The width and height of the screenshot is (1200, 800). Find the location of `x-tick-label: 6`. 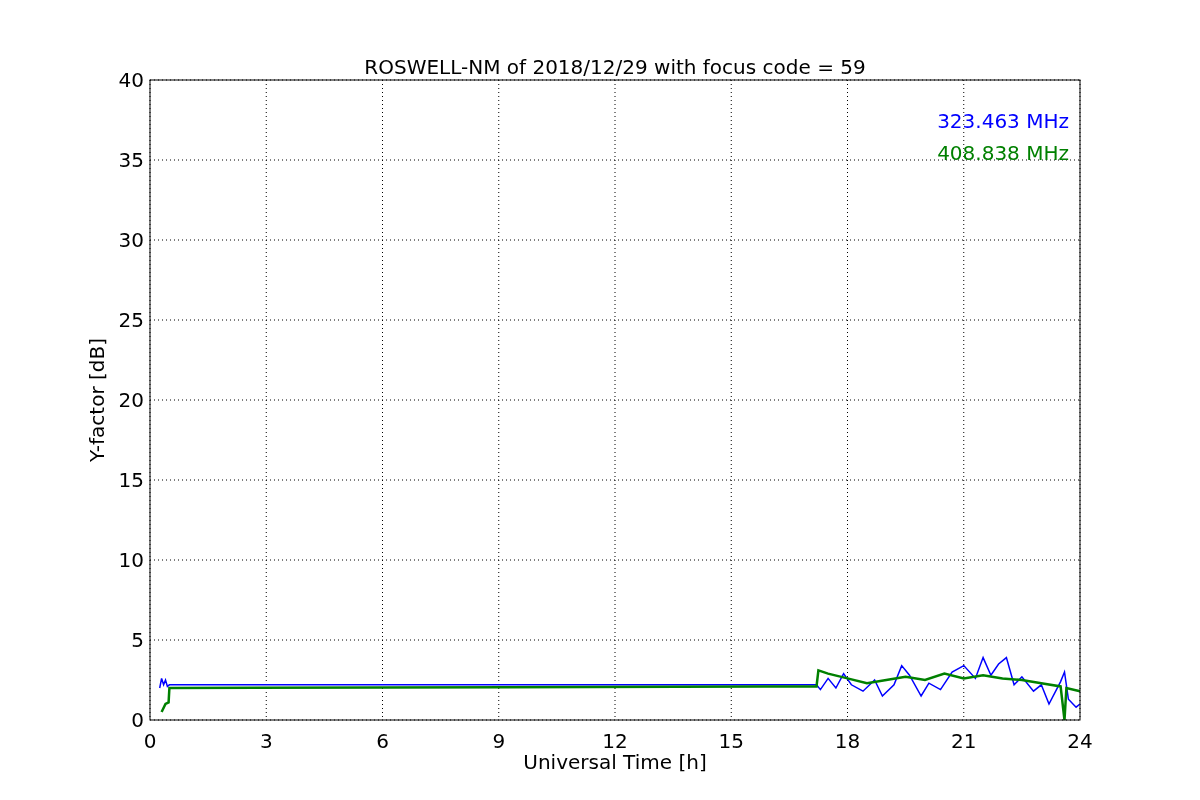

x-tick-label: 6 is located at coordinates (382, 741).